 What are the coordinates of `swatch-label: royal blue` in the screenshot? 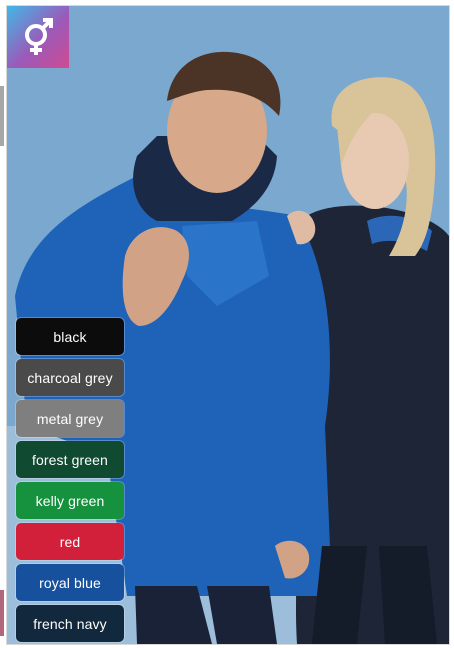 It's located at (70, 582).